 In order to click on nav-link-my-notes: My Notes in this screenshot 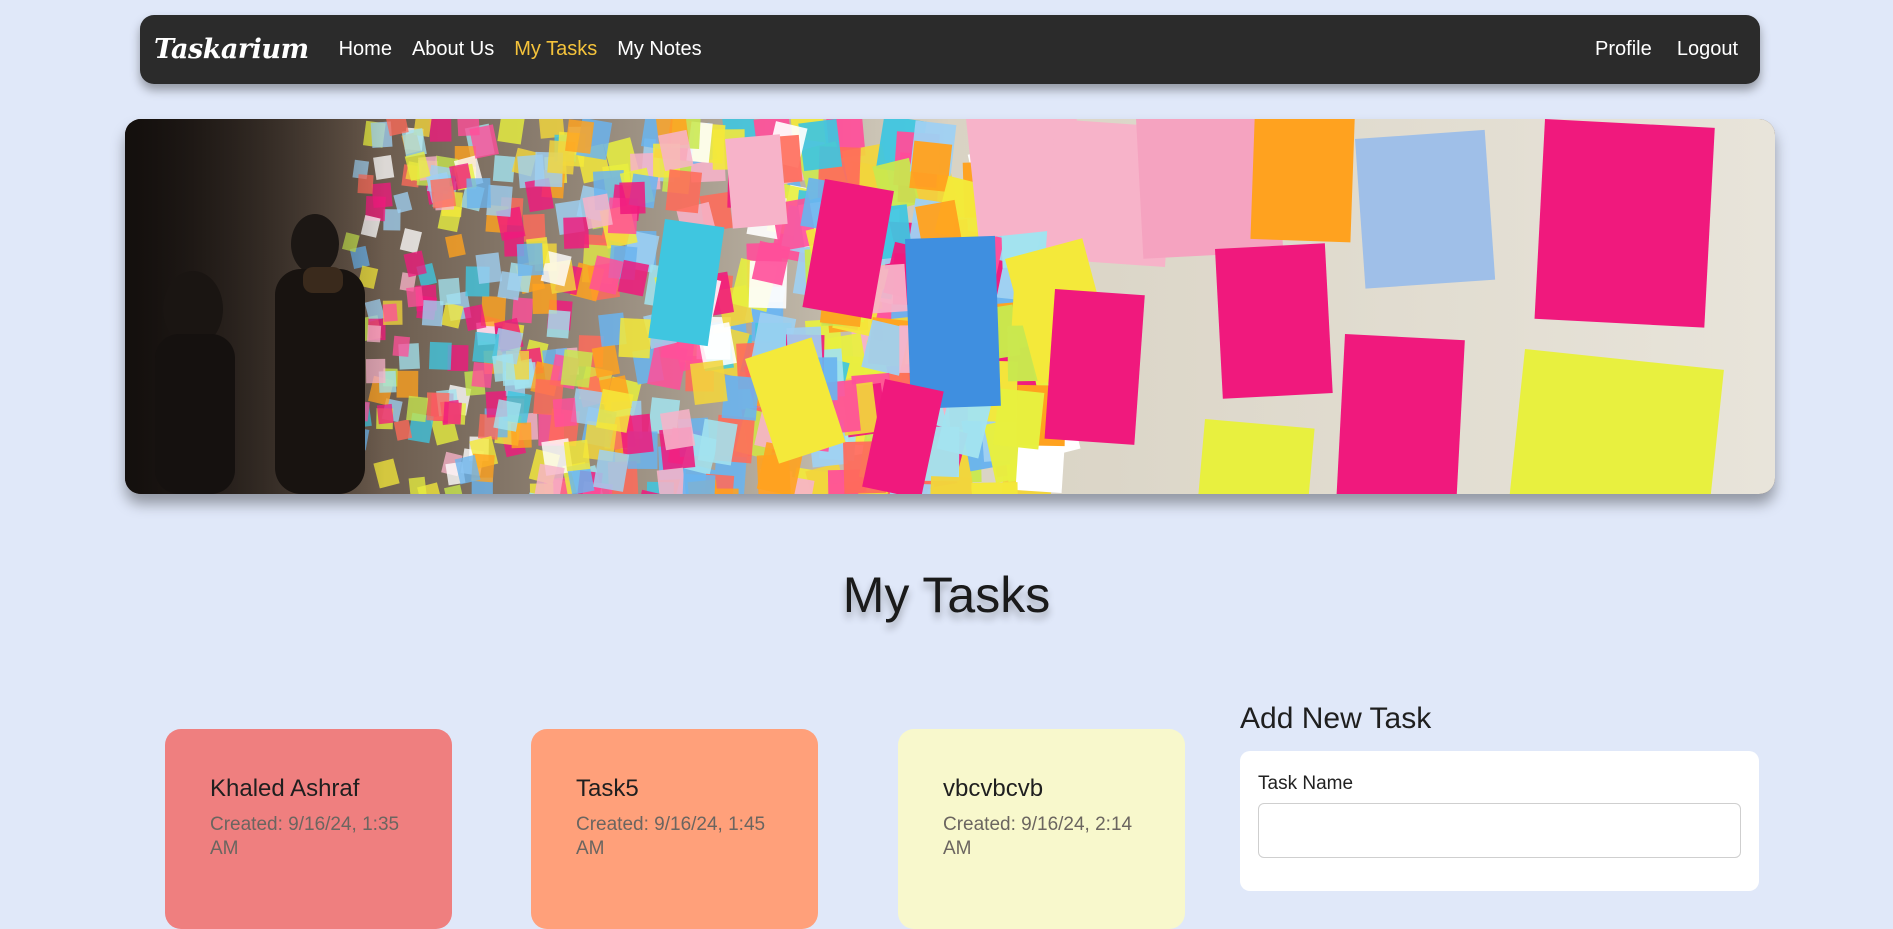, I will do `click(659, 49)`.